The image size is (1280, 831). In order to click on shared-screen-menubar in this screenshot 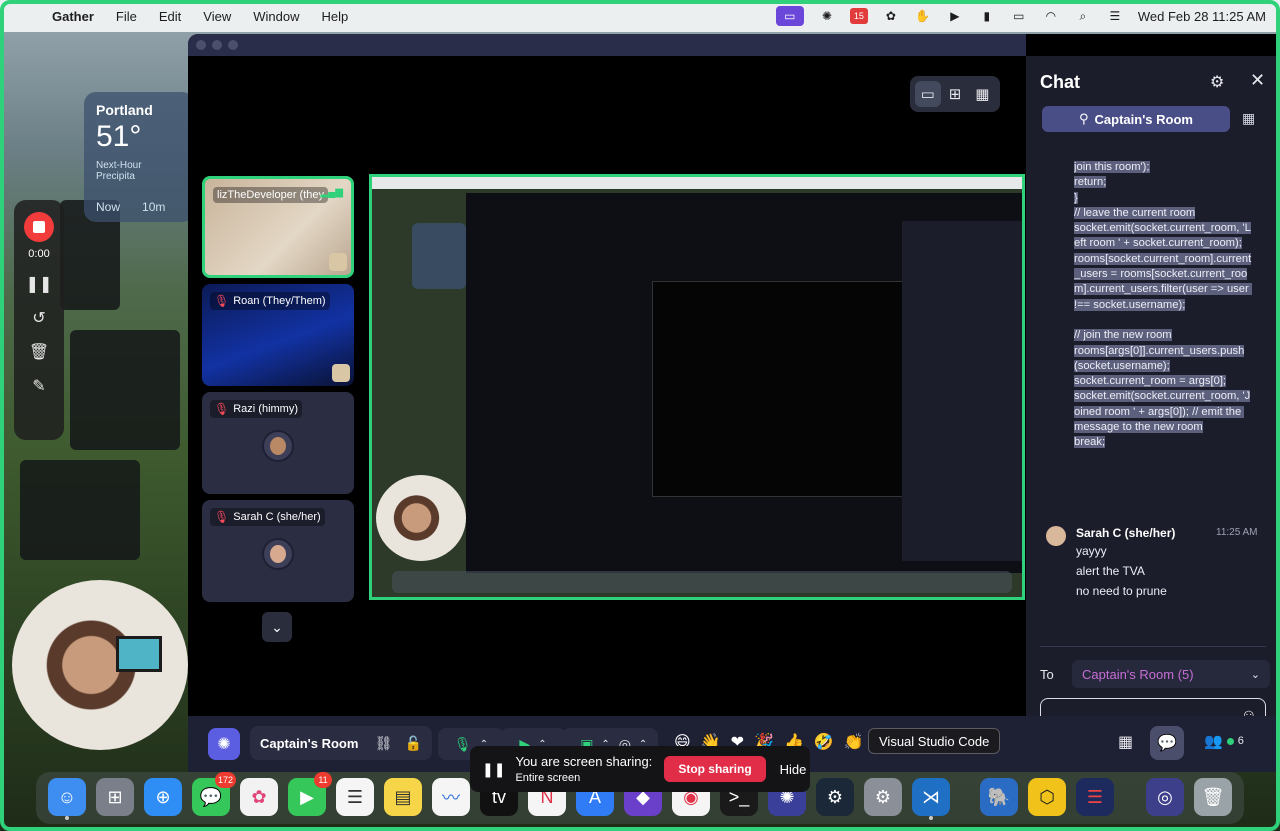, I will do `click(697, 183)`.